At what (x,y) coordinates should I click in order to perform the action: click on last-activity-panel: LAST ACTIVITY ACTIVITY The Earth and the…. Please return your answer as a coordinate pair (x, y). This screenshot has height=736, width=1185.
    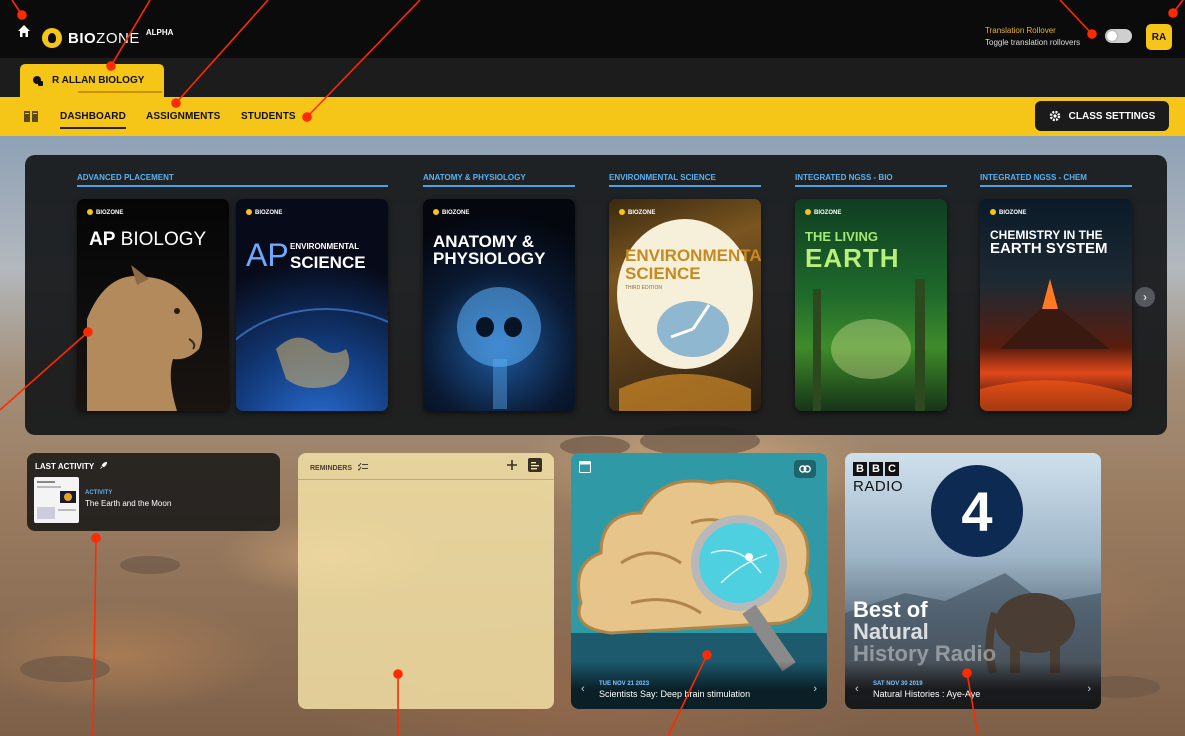
    Looking at the image, I should click on (153, 492).